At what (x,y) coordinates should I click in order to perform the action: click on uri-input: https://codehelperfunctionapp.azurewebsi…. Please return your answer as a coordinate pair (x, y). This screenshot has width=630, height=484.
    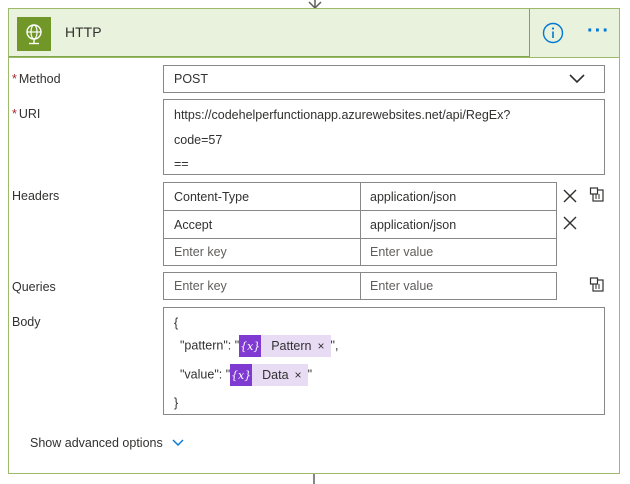
    Looking at the image, I should click on (384, 137).